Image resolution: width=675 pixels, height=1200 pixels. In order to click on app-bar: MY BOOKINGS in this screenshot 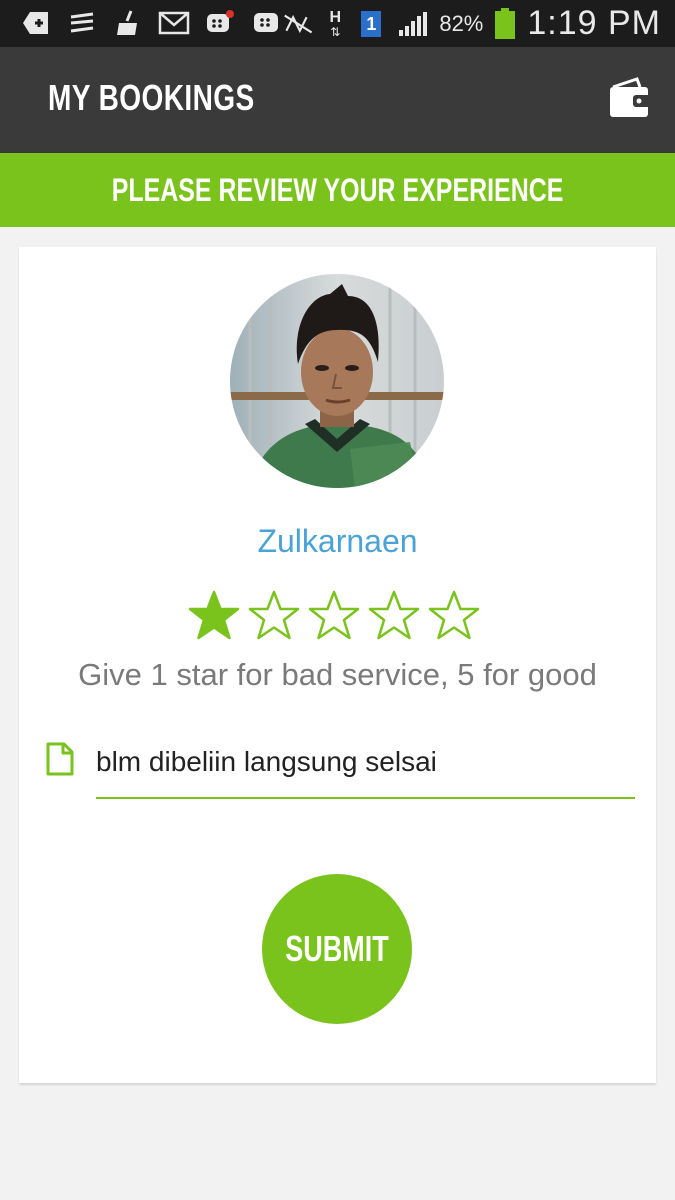, I will do `click(337, 100)`.